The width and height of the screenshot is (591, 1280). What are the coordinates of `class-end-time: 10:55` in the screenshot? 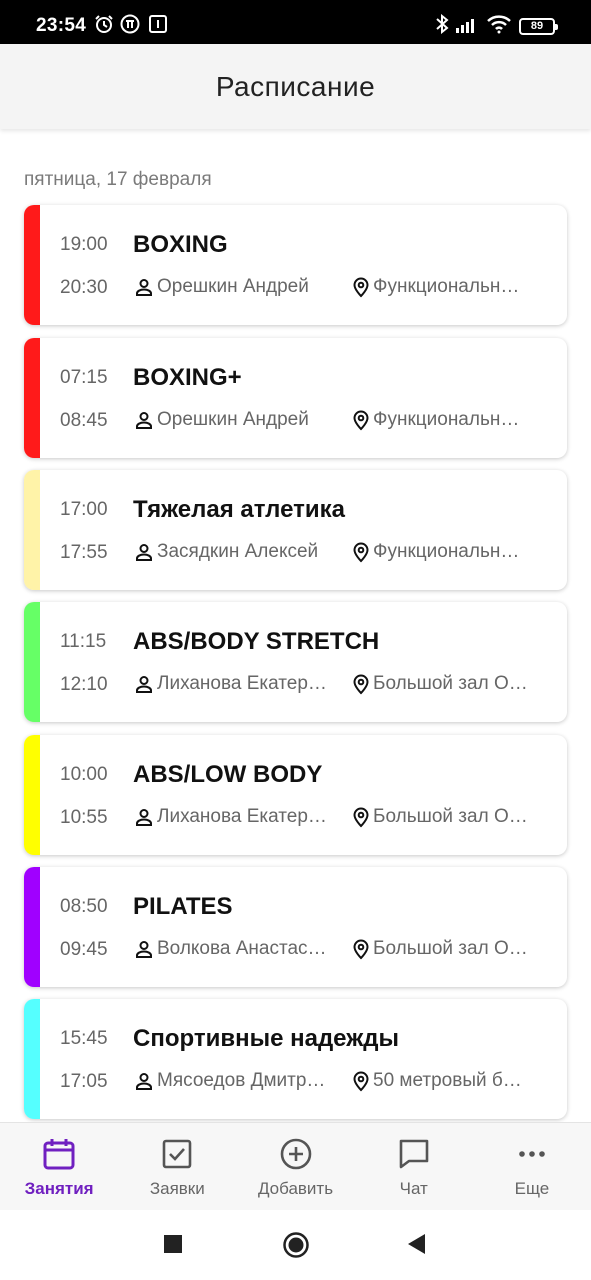 It's located at (84, 817).